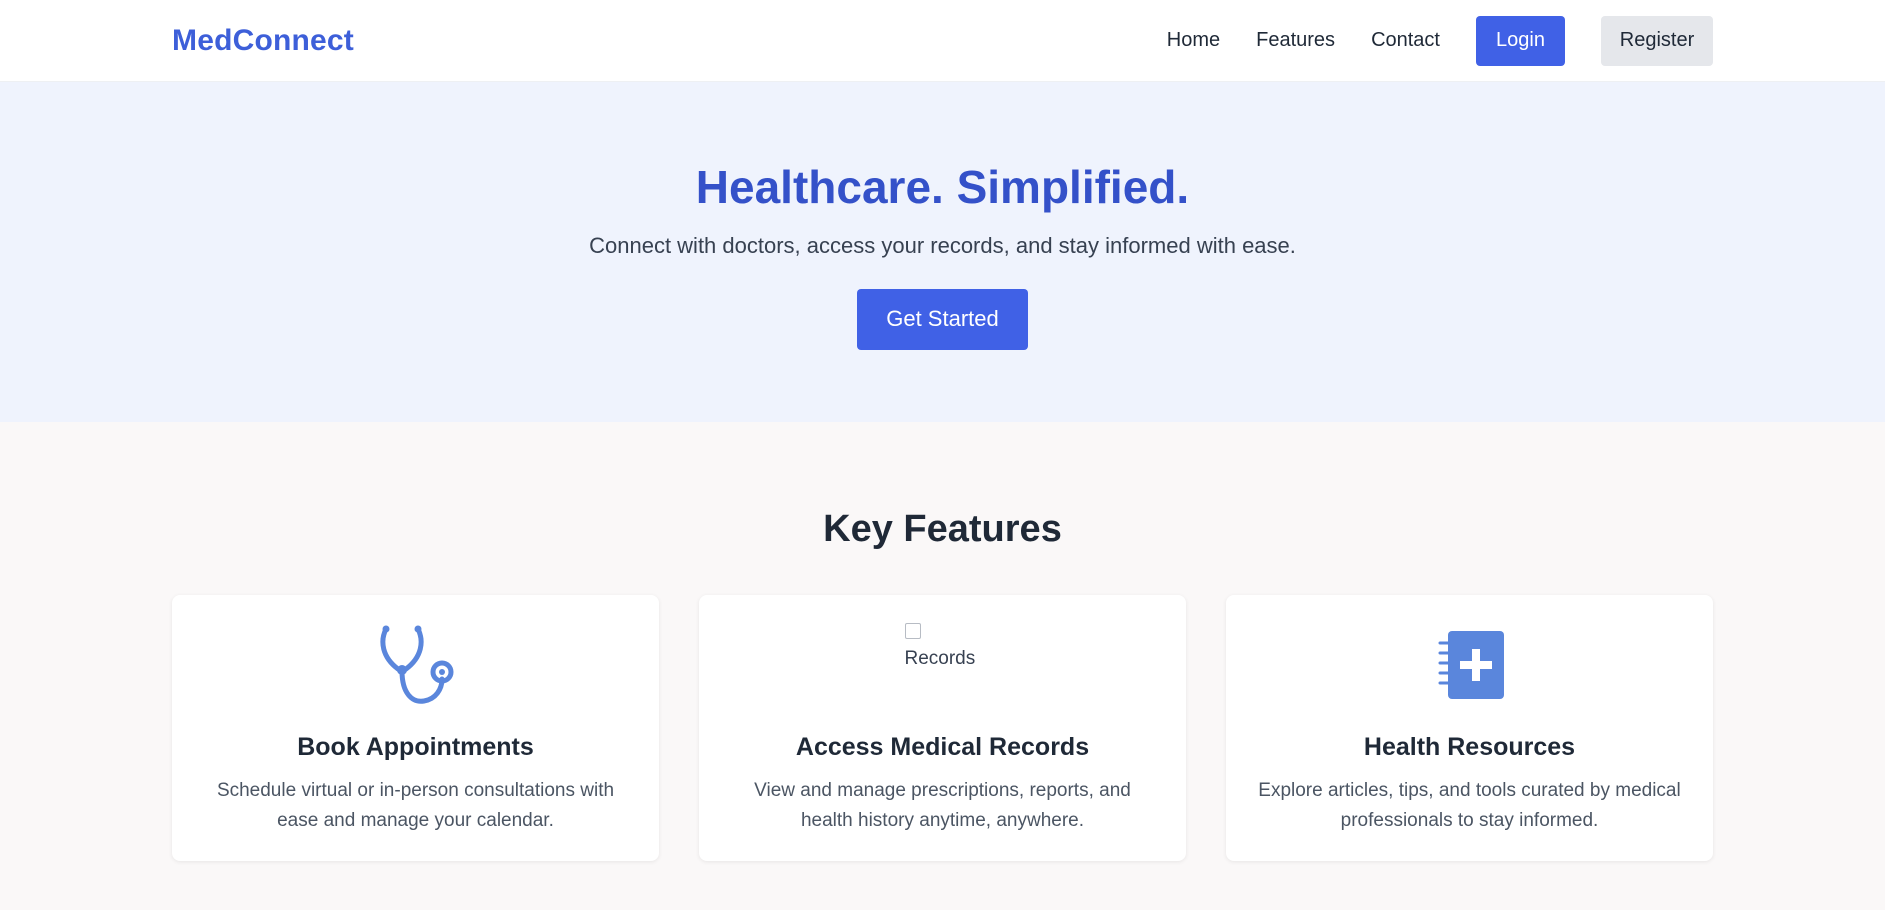 The image size is (1885, 910). Describe the element at coordinates (1469, 665) in the screenshot. I see `medical-notebook-icon` at that location.